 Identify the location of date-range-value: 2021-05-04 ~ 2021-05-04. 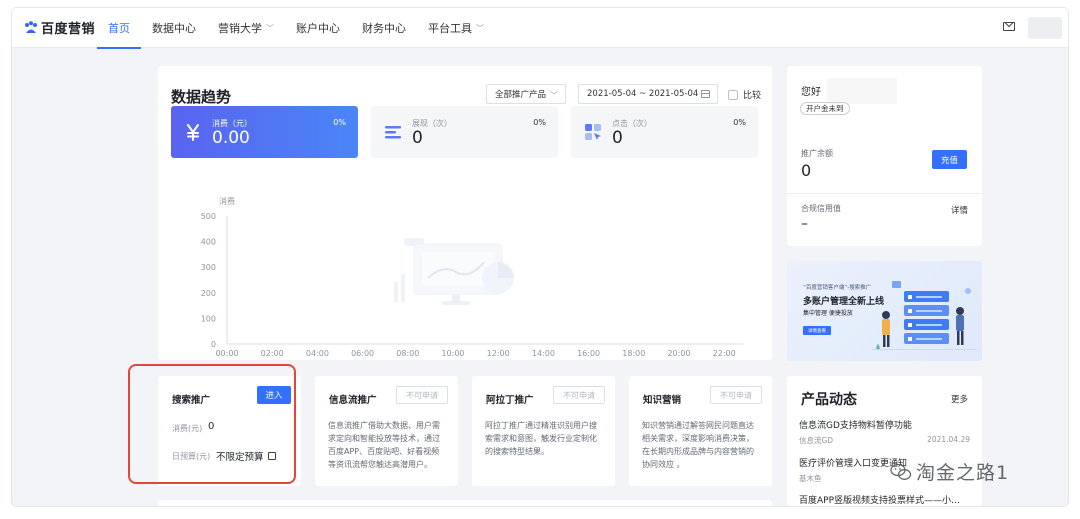
(643, 94).